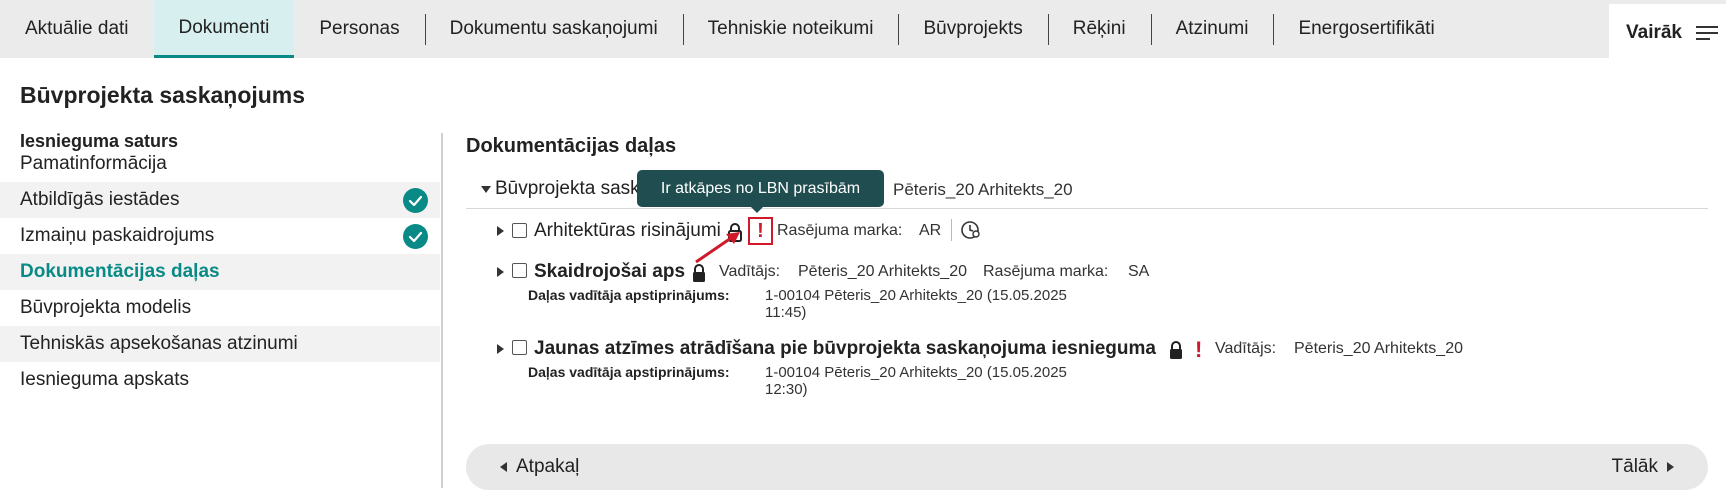  I want to click on tab-label: Būvprojekts, so click(973, 28).